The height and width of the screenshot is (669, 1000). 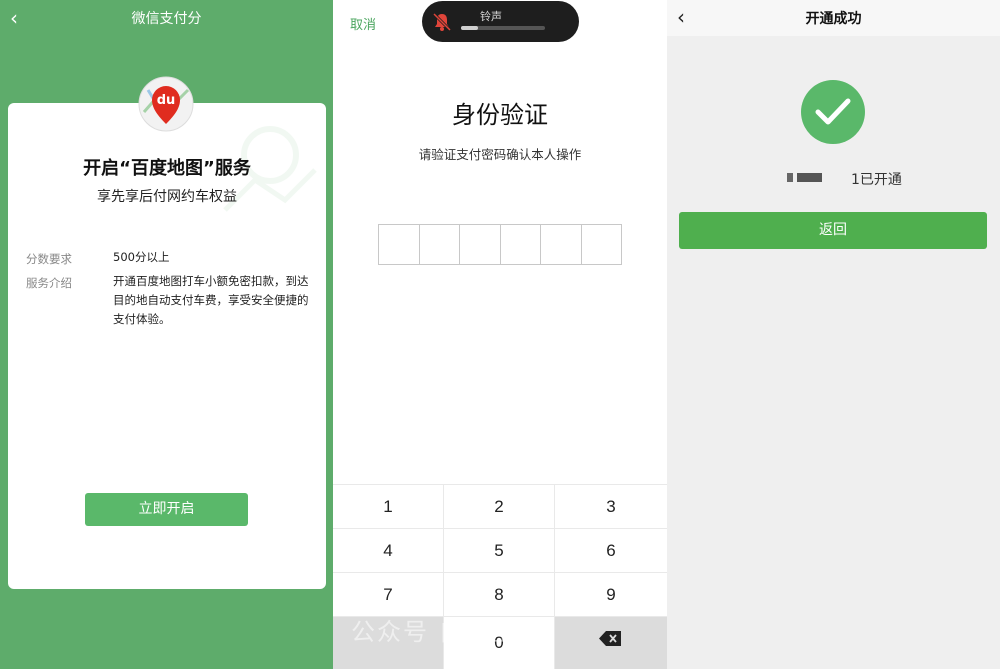 I want to click on bell-muted-icon, so click(x=442, y=22).